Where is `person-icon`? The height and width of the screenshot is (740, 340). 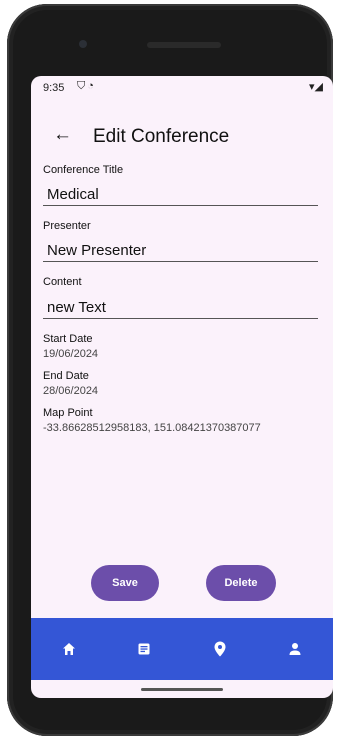 person-icon is located at coordinates (295, 649).